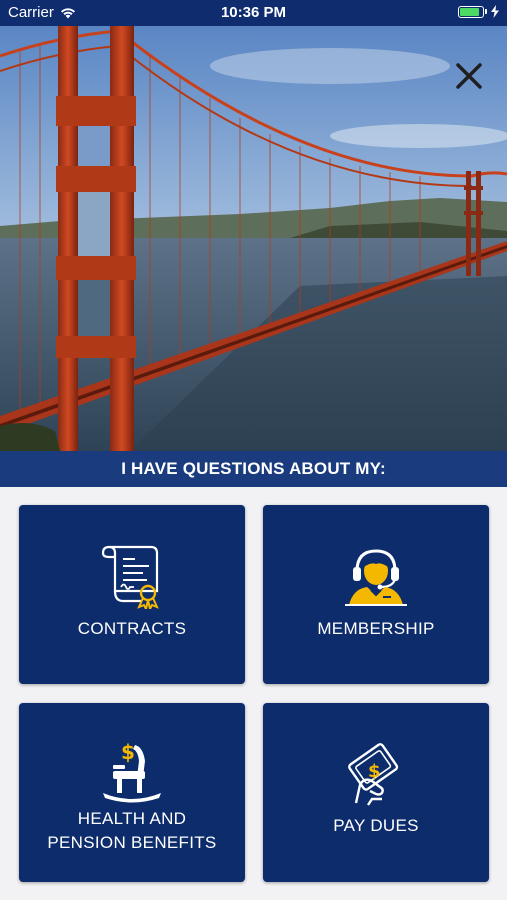 The height and width of the screenshot is (900, 507). What do you see at coordinates (469, 76) in the screenshot?
I see `close-button` at bounding box center [469, 76].